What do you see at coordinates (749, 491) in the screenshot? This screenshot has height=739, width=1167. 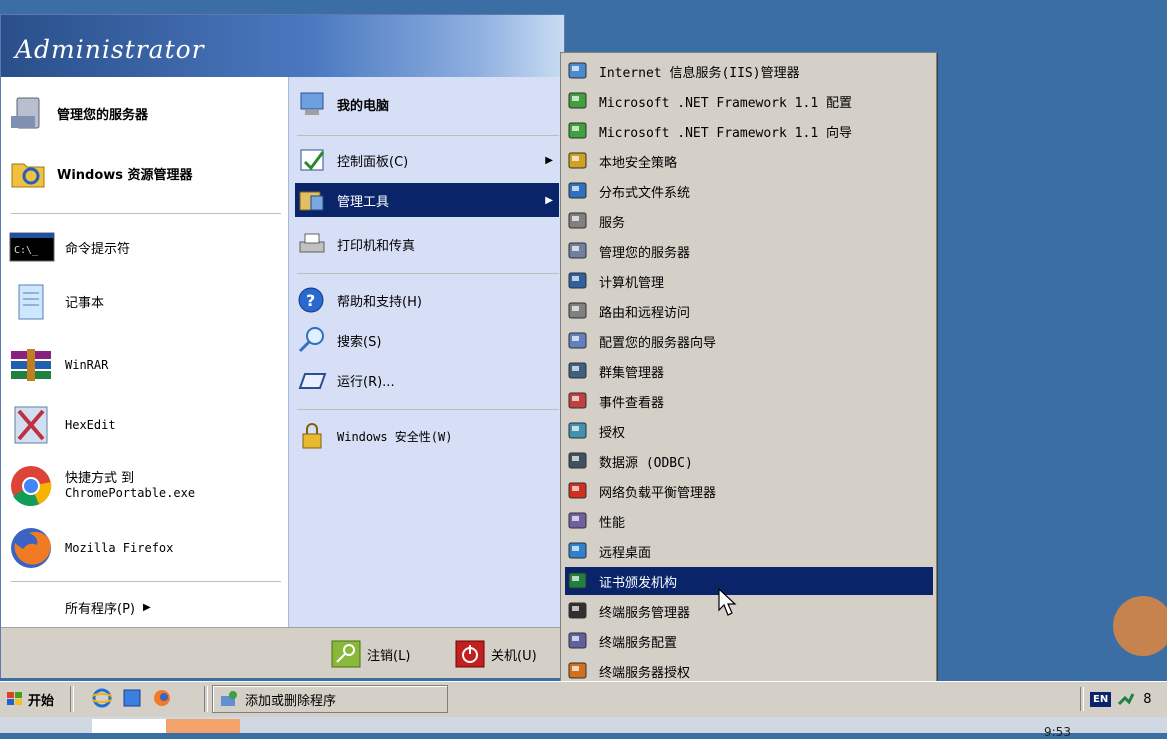 I see `submenu-item: 网络负载平衡管理器` at bounding box center [749, 491].